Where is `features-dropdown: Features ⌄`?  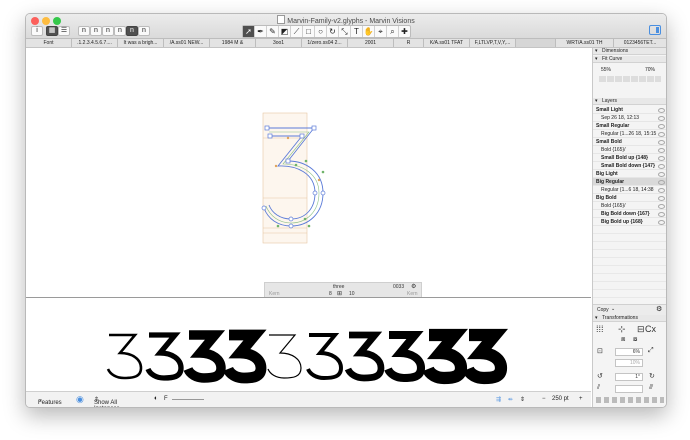
features-dropdown: Features ⌄ is located at coordinates (50, 401).